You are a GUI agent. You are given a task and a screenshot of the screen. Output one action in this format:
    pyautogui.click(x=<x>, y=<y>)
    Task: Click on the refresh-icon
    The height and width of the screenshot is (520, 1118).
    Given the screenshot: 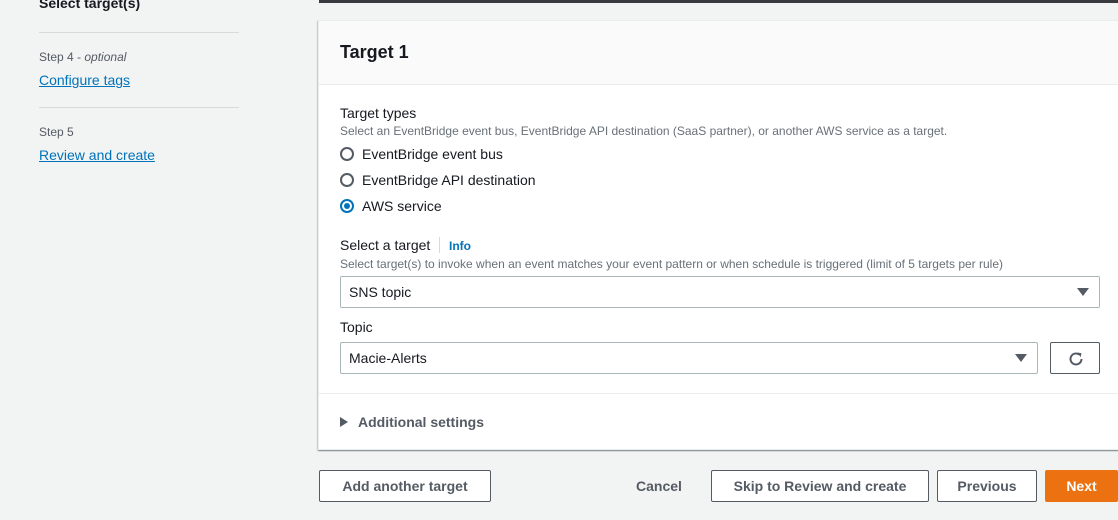 What is the action you would take?
    pyautogui.click(x=1076, y=359)
    